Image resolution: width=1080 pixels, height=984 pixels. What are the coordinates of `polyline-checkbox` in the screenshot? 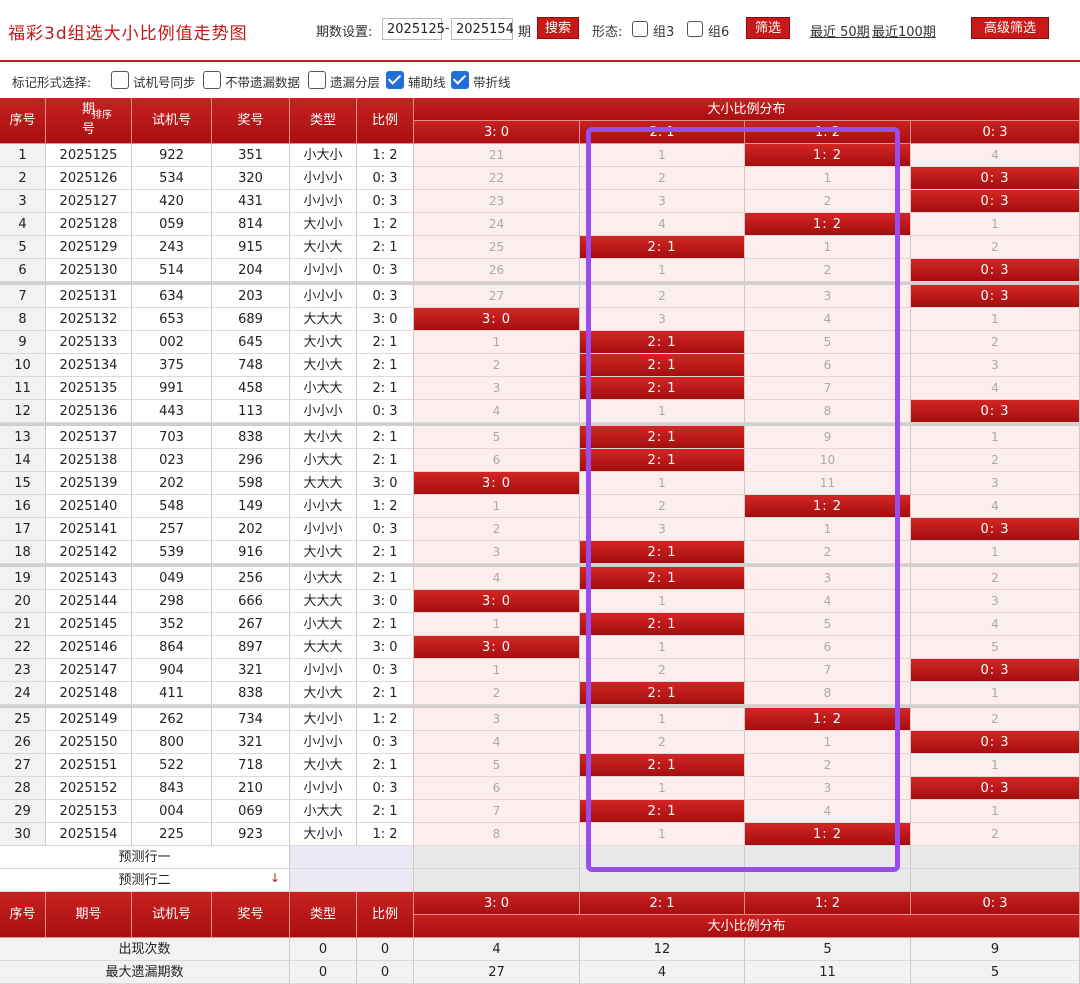 It's located at (460, 80).